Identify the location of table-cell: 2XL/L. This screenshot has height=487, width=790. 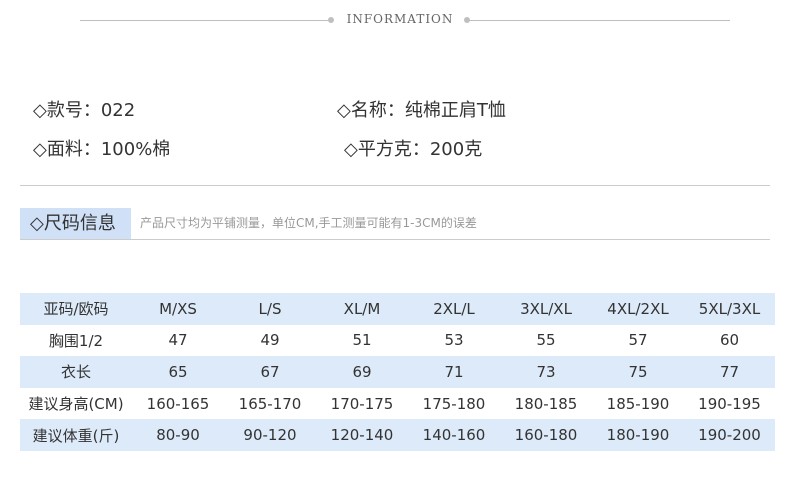
(454, 309).